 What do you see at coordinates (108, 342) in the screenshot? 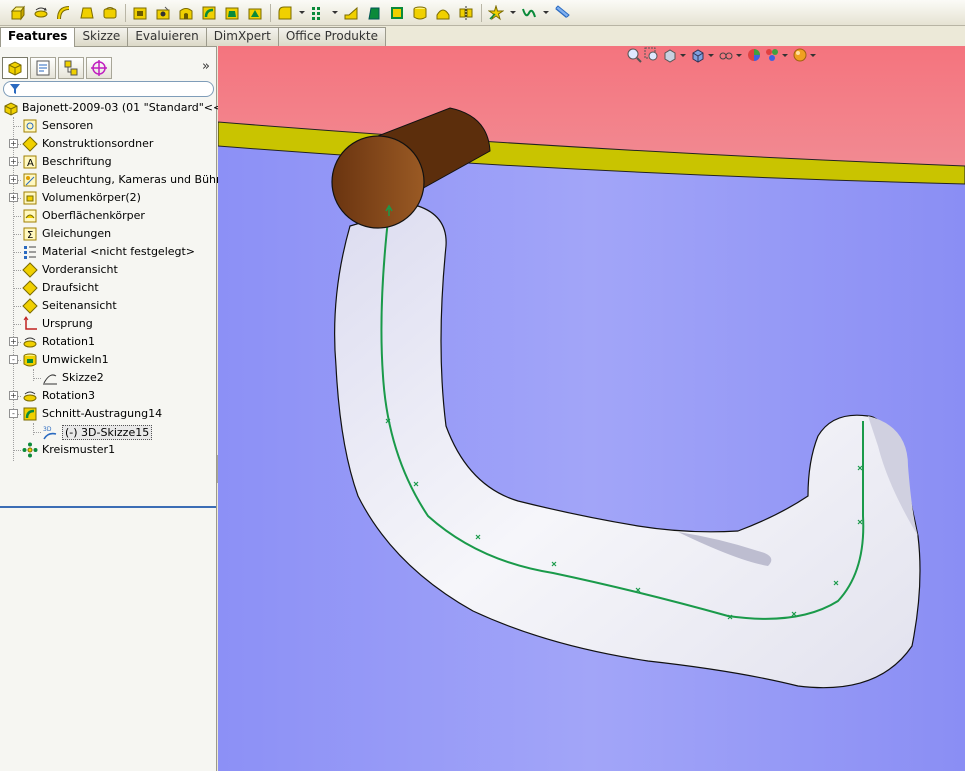
I see `tree-item-rotation1: + Rotation1` at bounding box center [108, 342].